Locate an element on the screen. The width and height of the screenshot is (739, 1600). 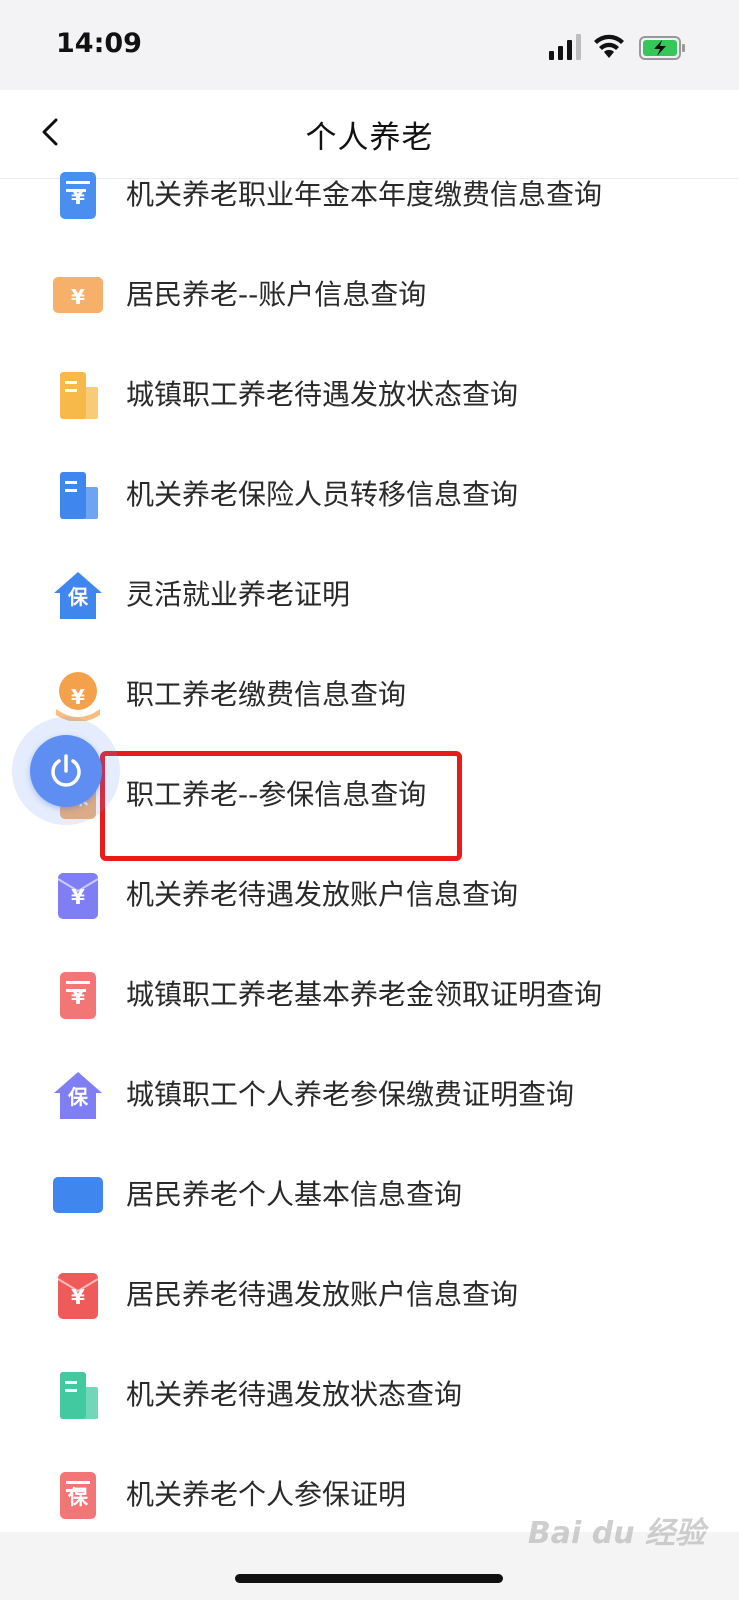
certificate-icon: 保 is located at coordinates (78, 1495).